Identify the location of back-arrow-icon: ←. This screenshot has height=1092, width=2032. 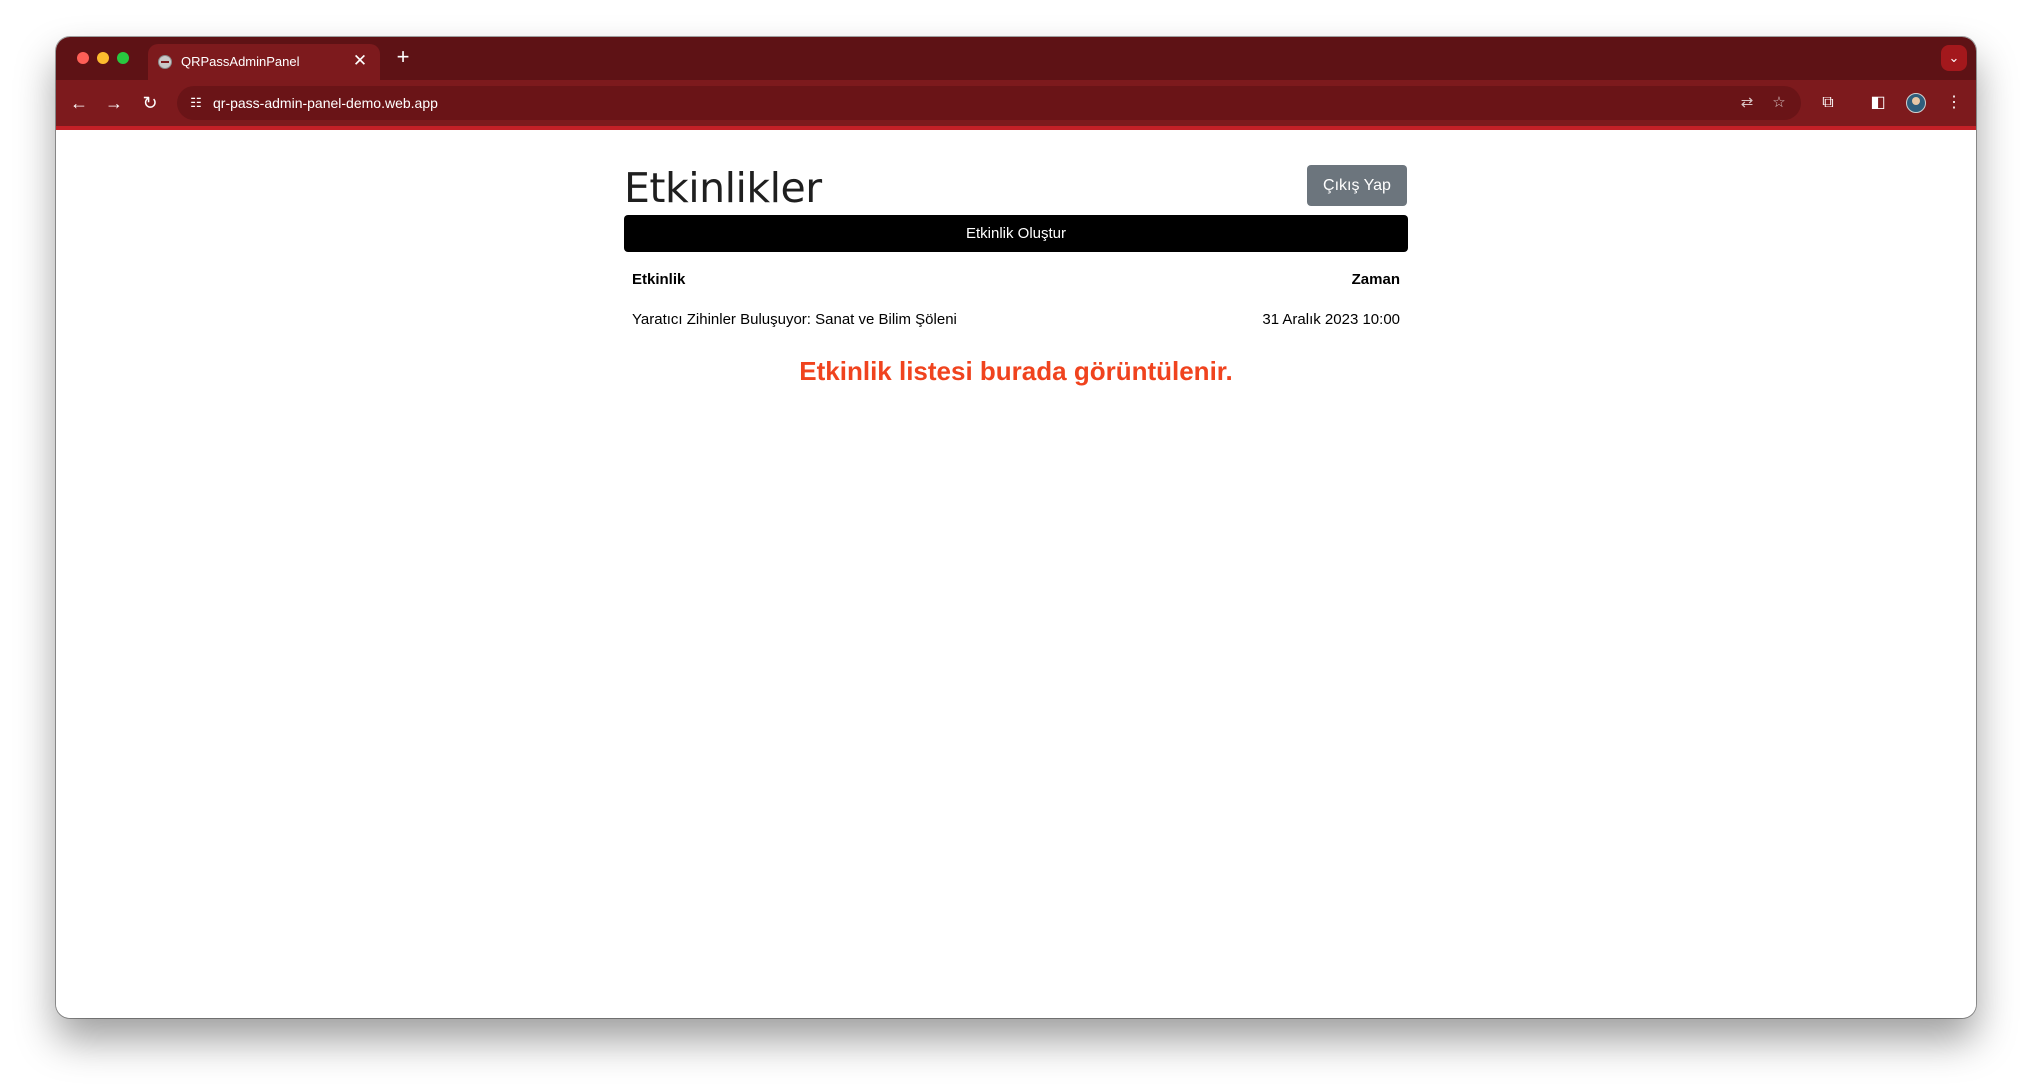
(79, 103).